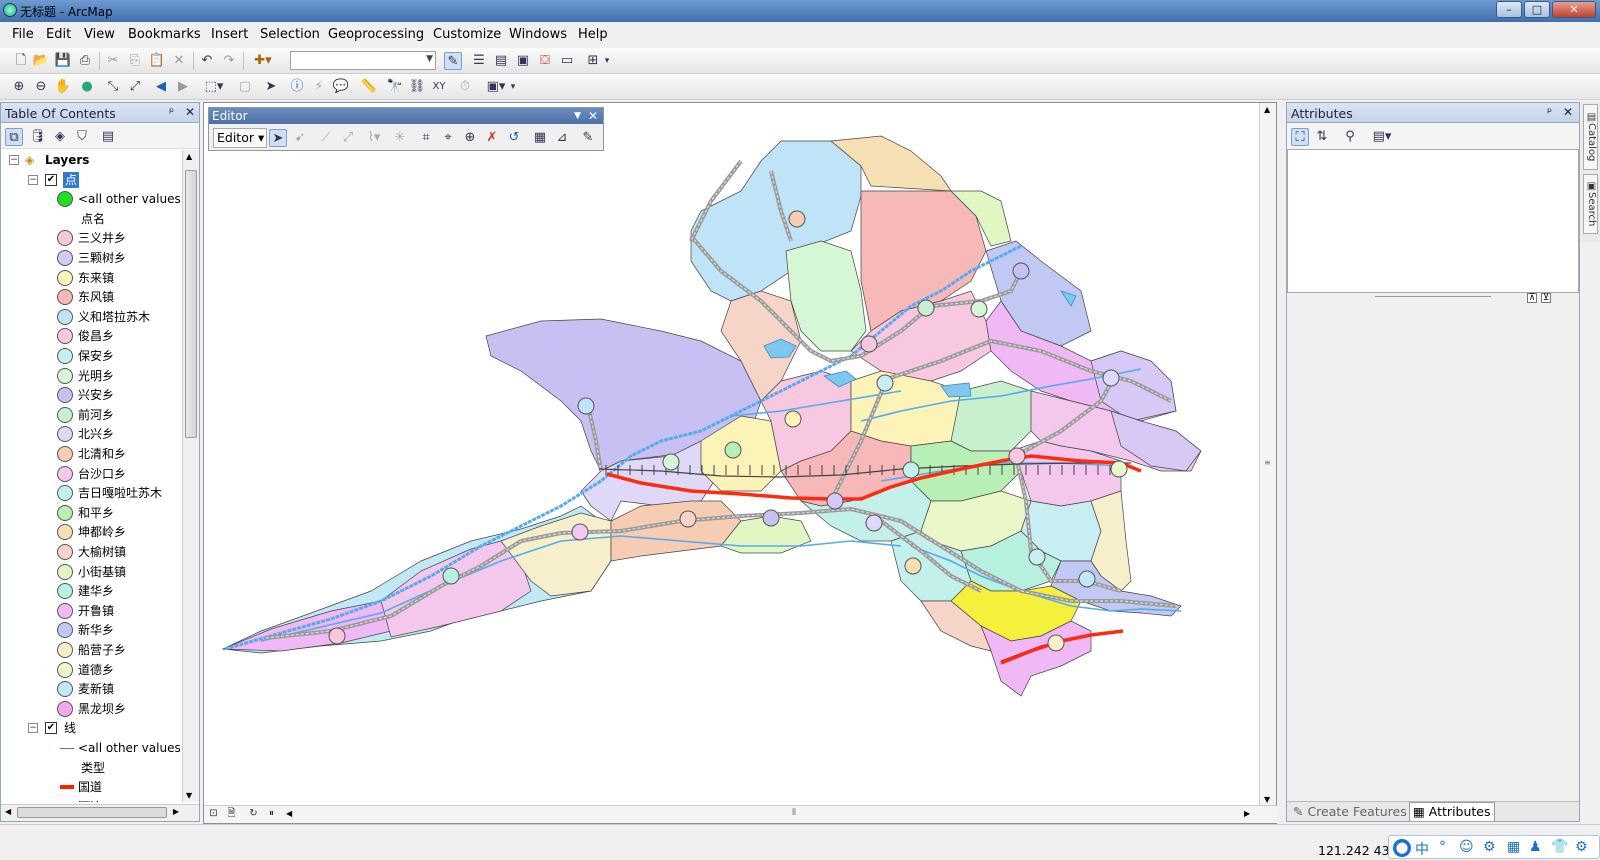  I want to click on maximize-button: □, so click(1537, 9).